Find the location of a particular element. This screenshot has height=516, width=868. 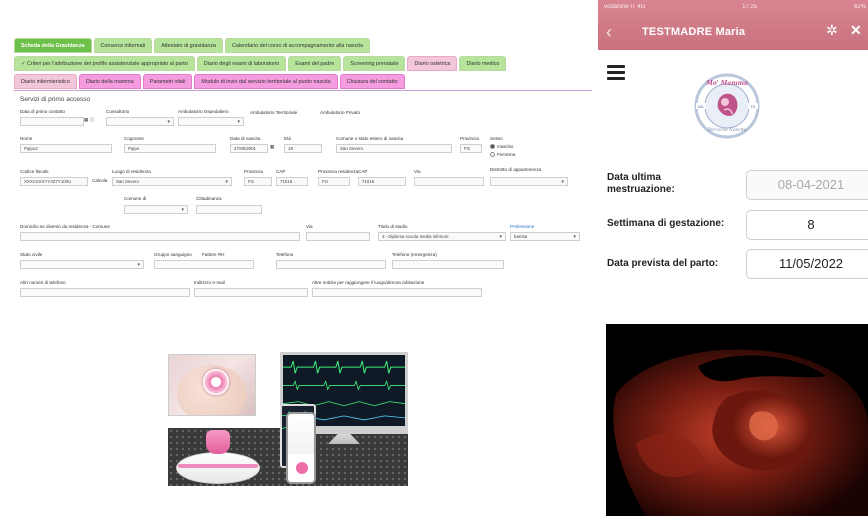

consultorio-label: Consultorio is located at coordinates (118, 111).